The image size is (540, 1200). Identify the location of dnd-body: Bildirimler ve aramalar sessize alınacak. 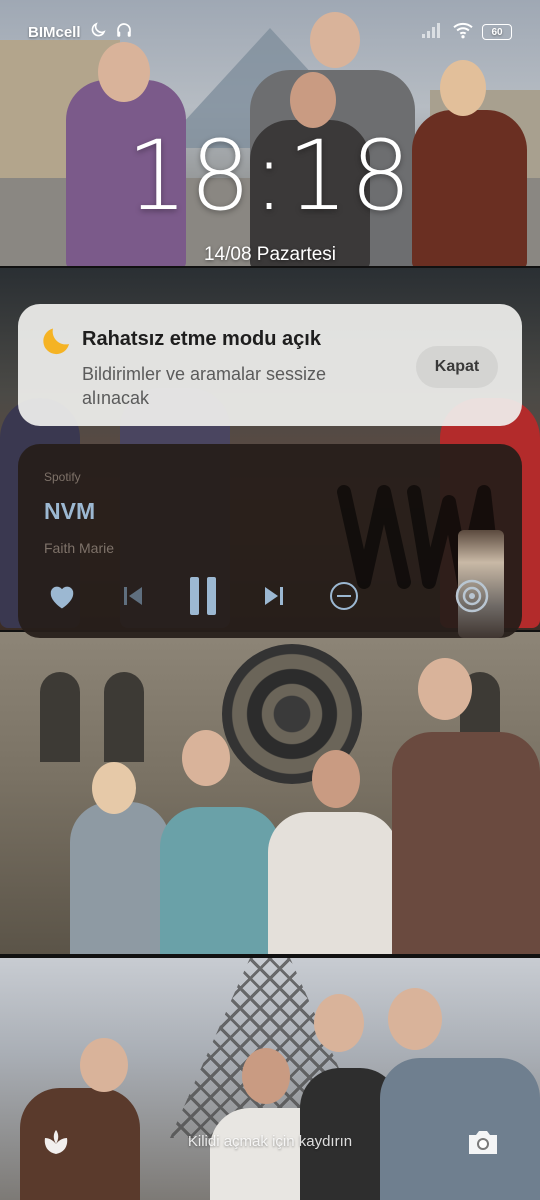
(204, 386).